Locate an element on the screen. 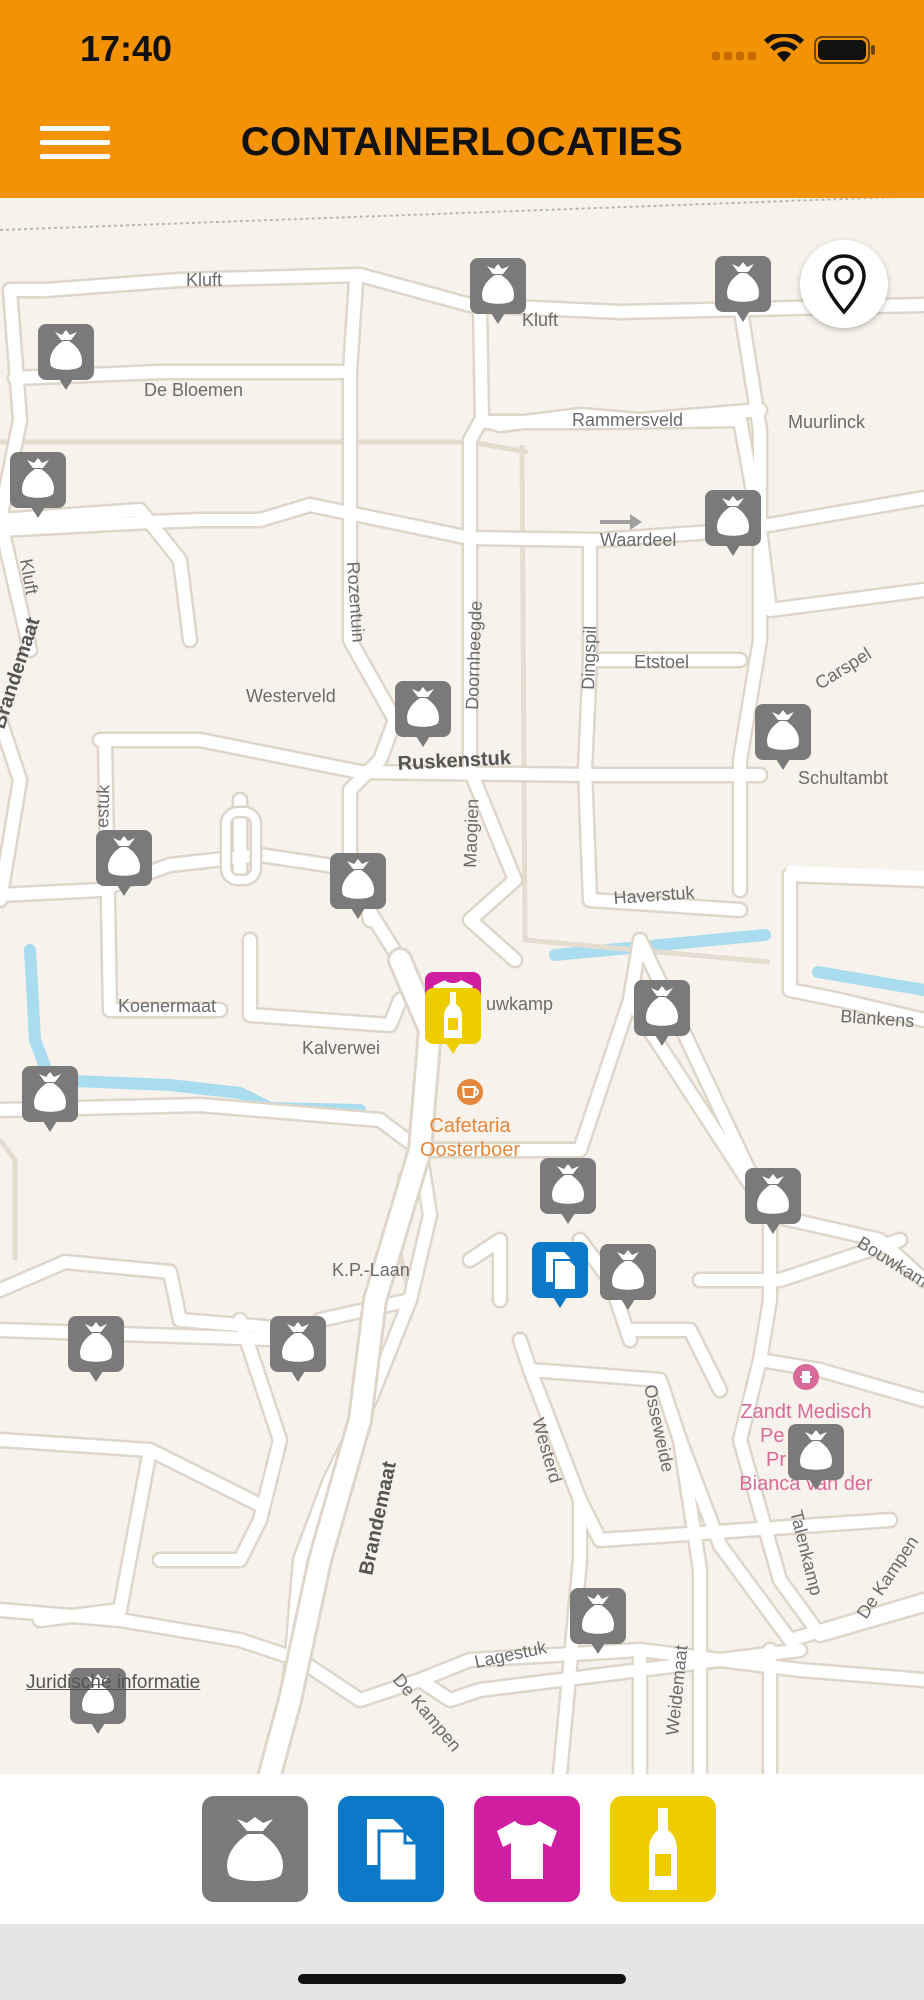 The image size is (924, 2000). street-label: Westerveld is located at coordinates (291, 696).